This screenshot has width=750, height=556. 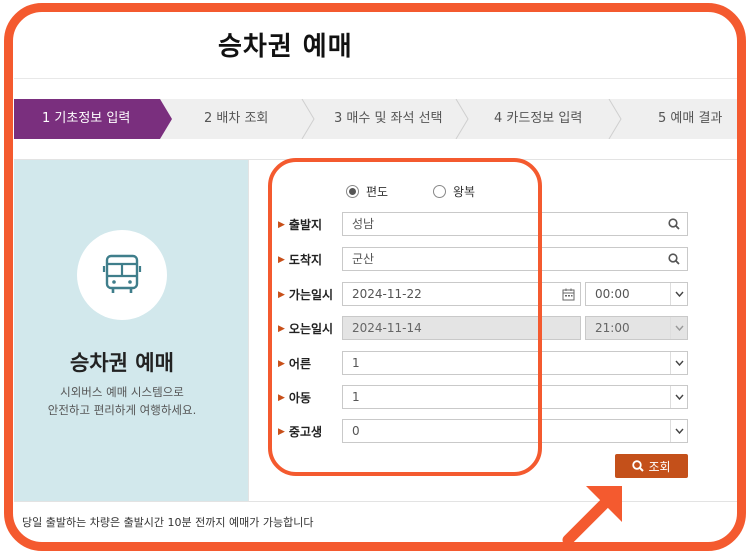 I want to click on top-divider, so click(x=376, y=78).